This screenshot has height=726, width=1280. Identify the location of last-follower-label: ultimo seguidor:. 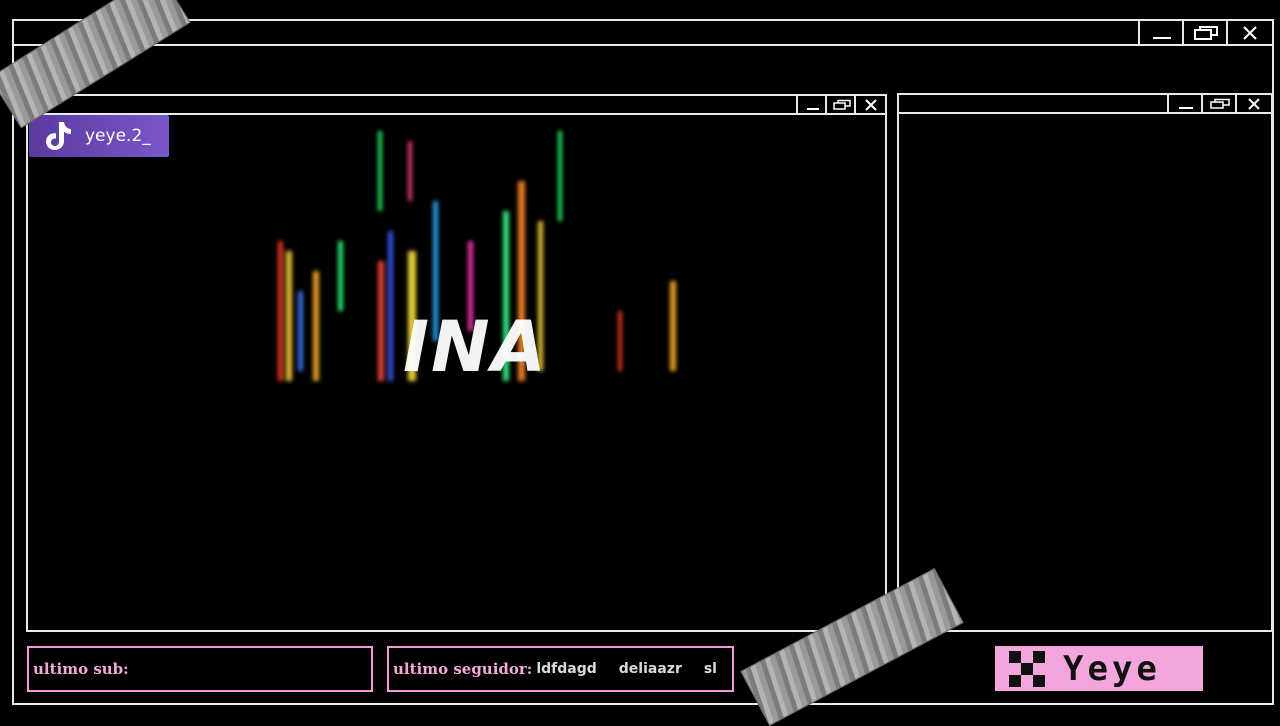
(463, 669).